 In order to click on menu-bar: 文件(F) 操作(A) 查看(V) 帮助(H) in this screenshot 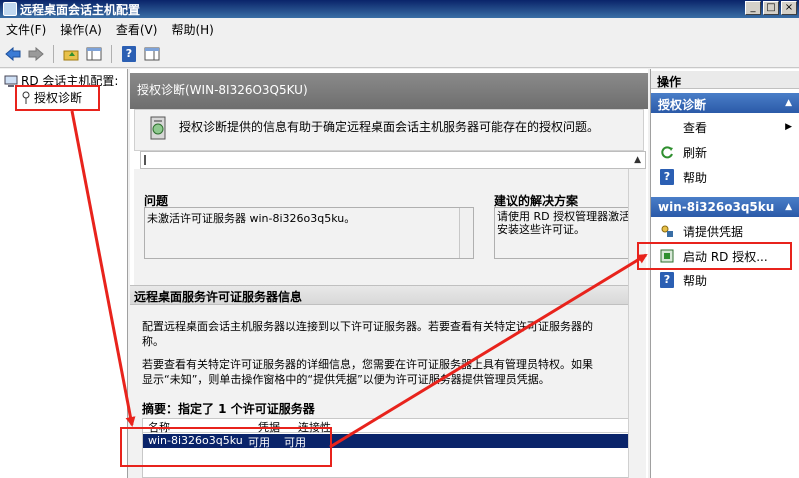, I will do `click(399, 29)`.